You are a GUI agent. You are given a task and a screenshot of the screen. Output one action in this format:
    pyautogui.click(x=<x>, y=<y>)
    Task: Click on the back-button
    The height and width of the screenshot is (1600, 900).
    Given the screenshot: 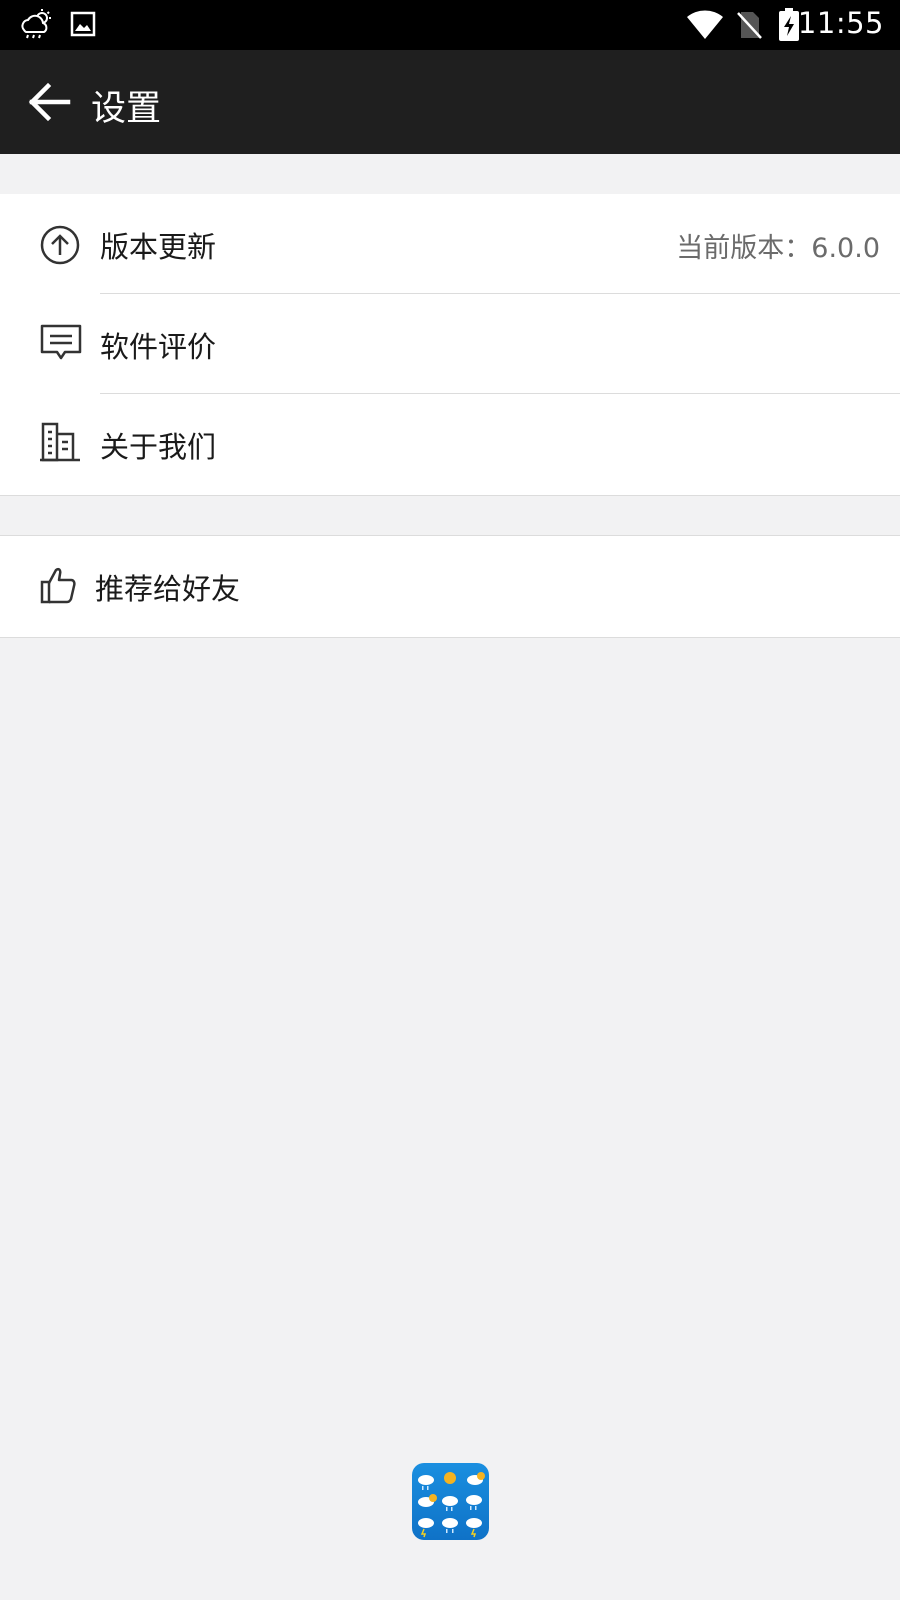 What is the action you would take?
    pyautogui.click(x=50, y=102)
    